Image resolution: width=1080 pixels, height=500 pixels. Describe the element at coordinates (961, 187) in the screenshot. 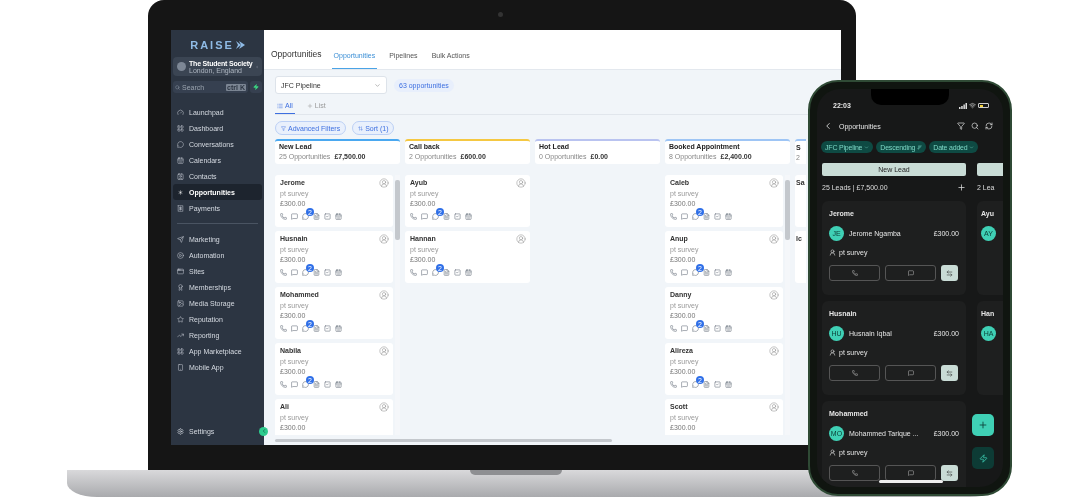

I see `plus-icon` at that location.